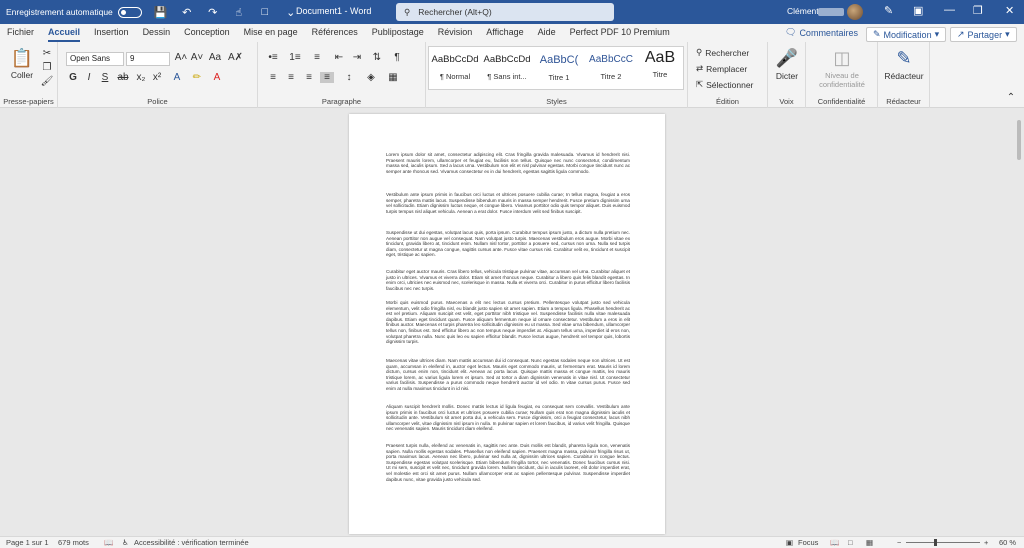 The height and width of the screenshot is (548, 1024). What do you see at coordinates (787, 64) in the screenshot?
I see `dictate-button: 🎤 Dicter` at bounding box center [787, 64].